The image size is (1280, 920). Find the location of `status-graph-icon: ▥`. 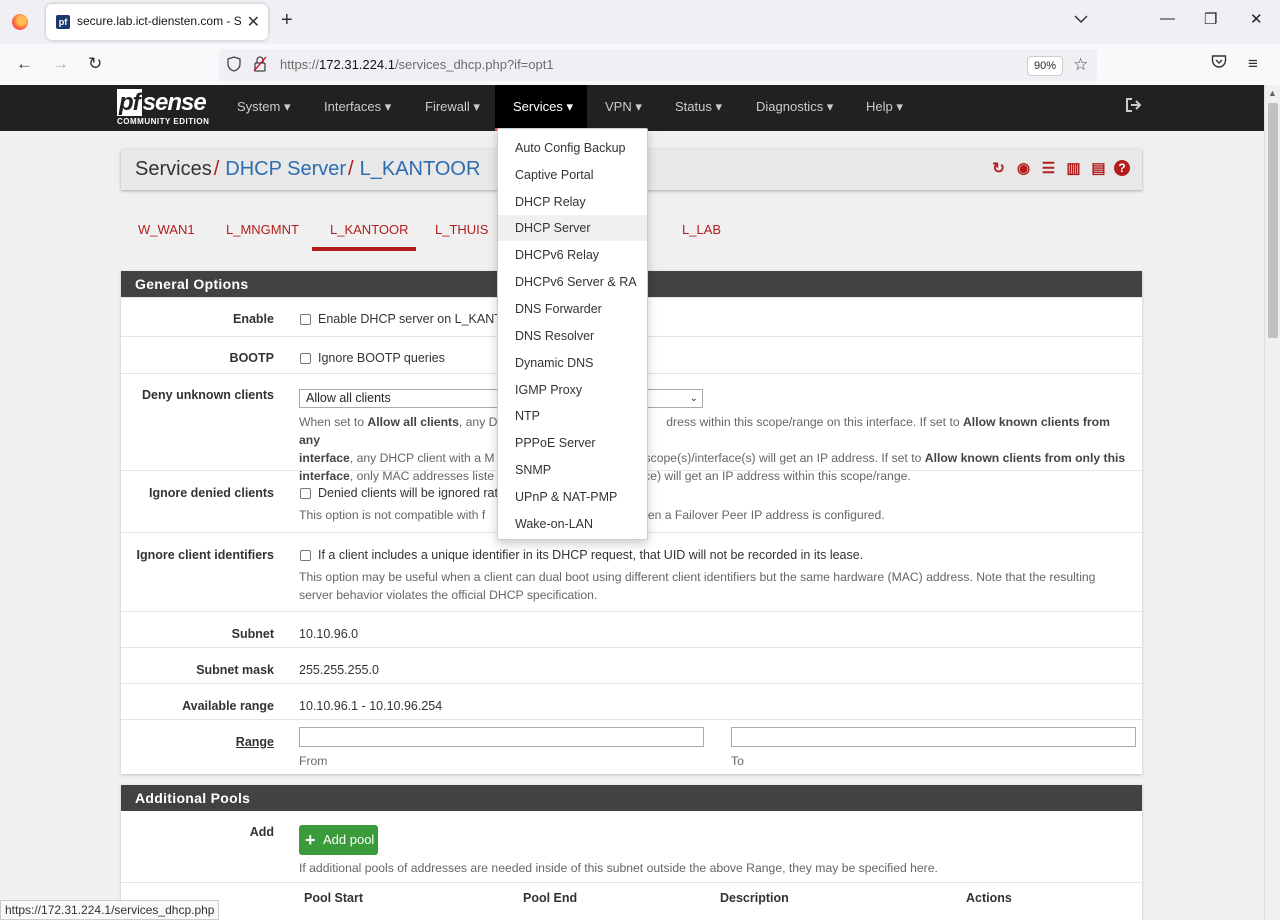

status-graph-icon: ▥ is located at coordinates (1073, 169).